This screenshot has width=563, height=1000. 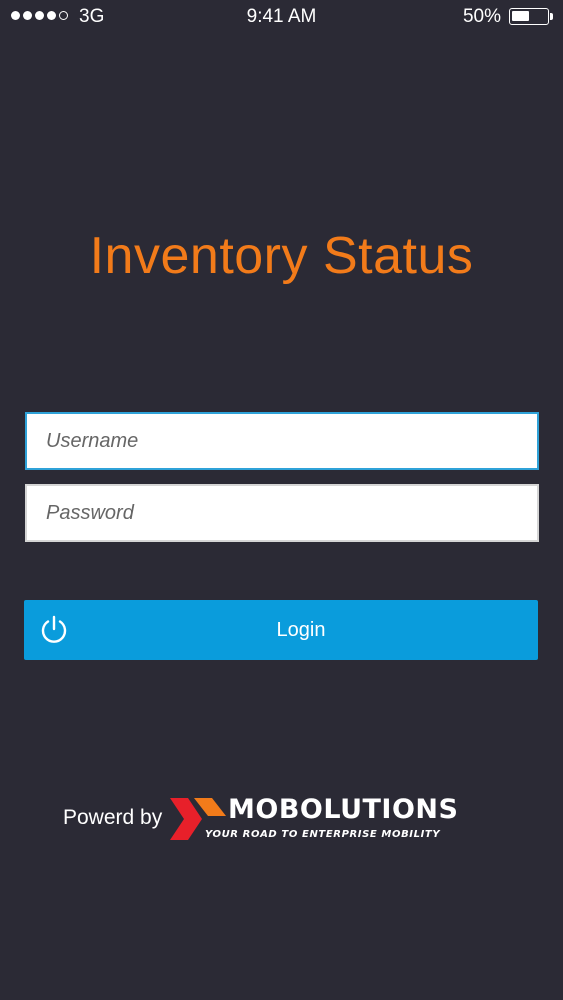 I want to click on brand-name: MOBOLUTIONS, so click(x=343, y=809).